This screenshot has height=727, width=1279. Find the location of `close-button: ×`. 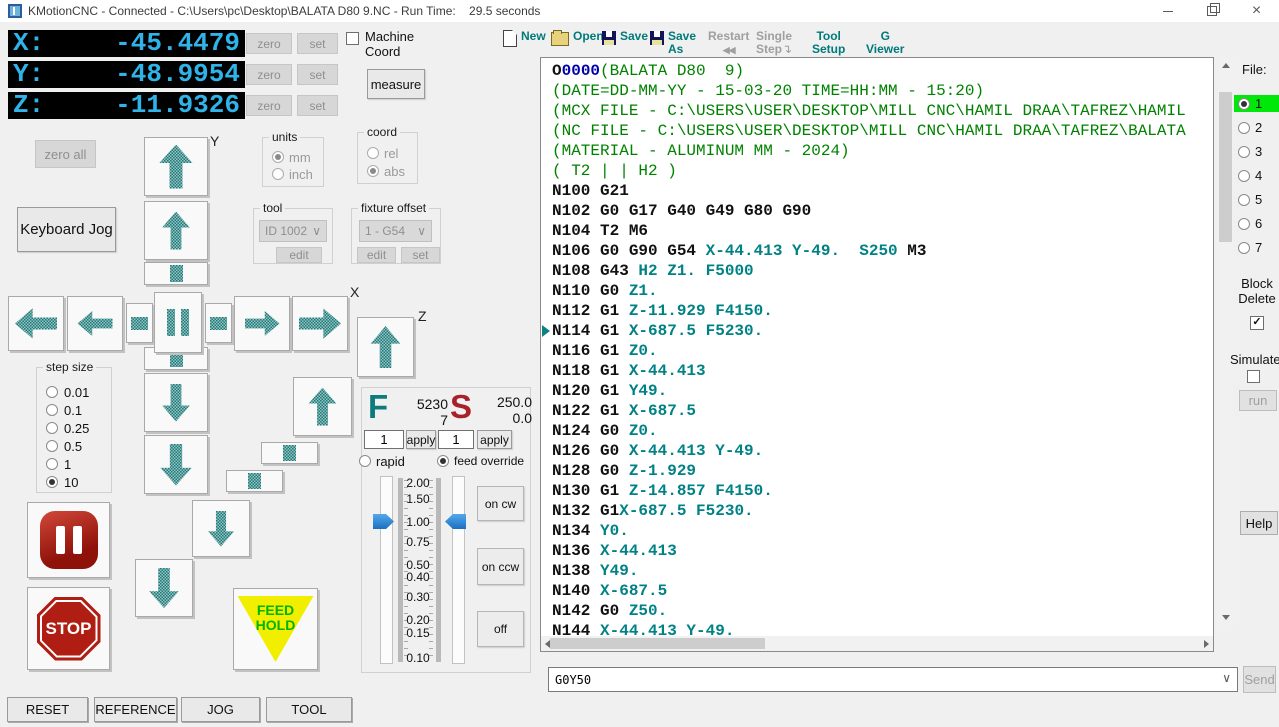

close-button: × is located at coordinates (1256, 11).